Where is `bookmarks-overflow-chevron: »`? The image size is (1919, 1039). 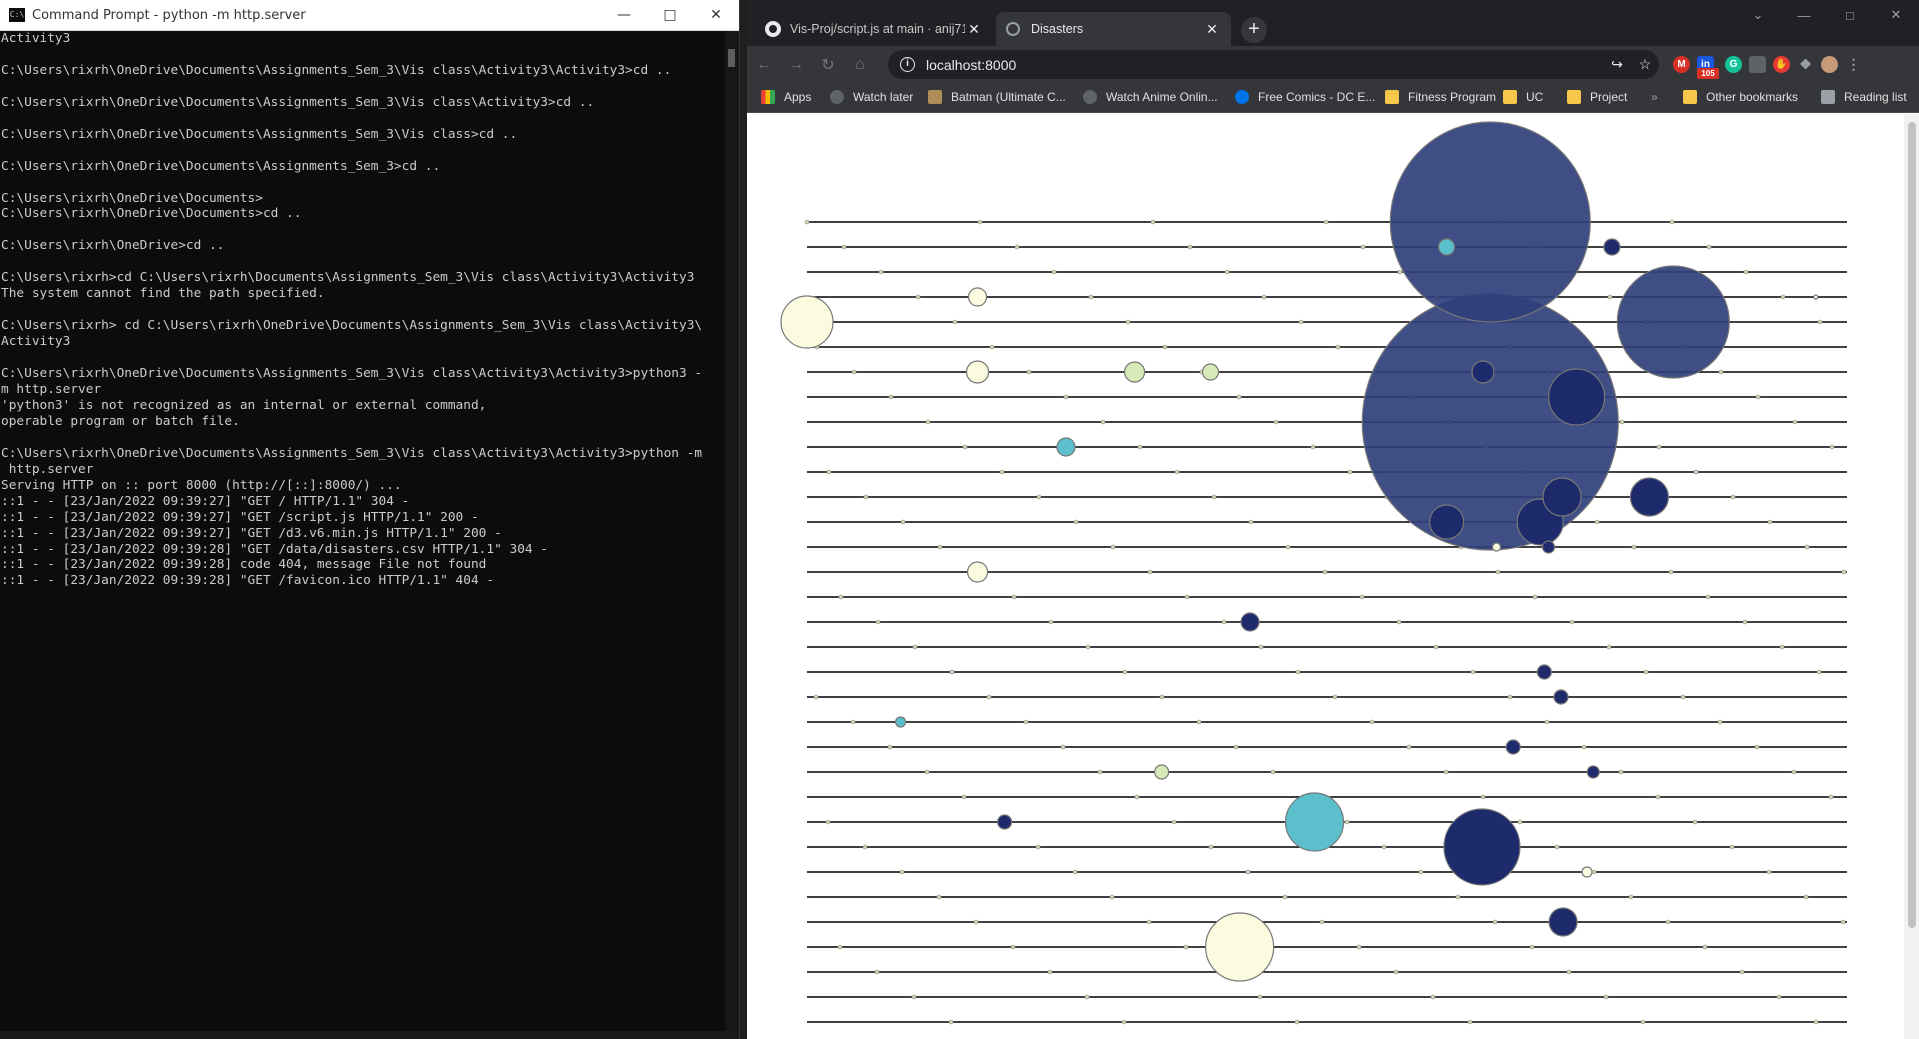 bookmarks-overflow-chevron: » is located at coordinates (1654, 97).